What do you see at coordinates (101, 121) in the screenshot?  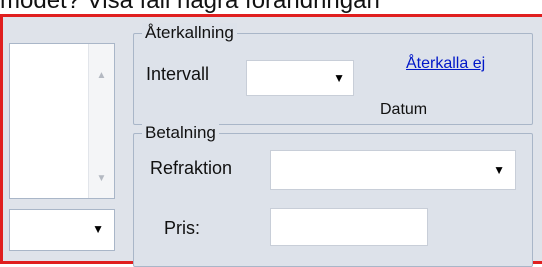 I see `vertical-scrollbar: ▲ ▼` at bounding box center [101, 121].